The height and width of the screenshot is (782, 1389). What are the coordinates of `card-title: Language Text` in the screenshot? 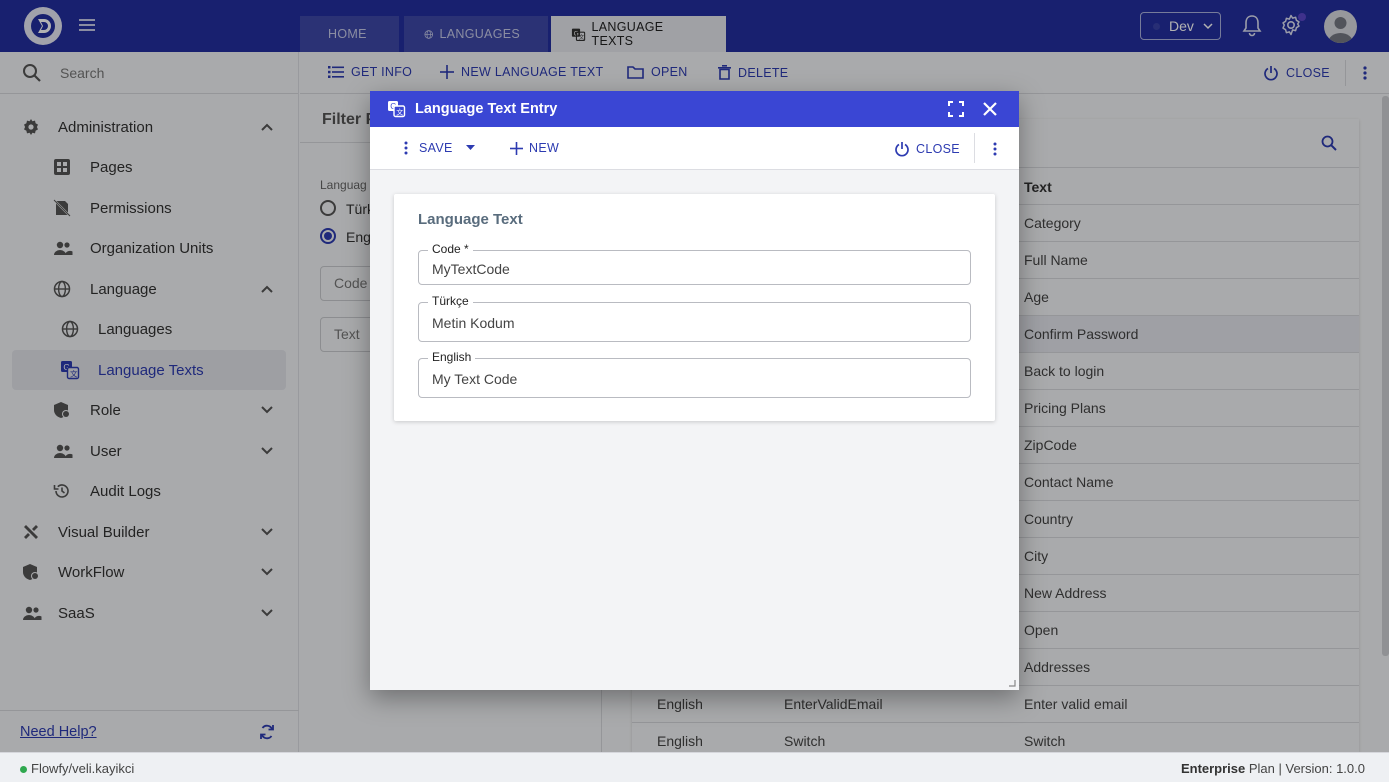 It's located at (470, 219).